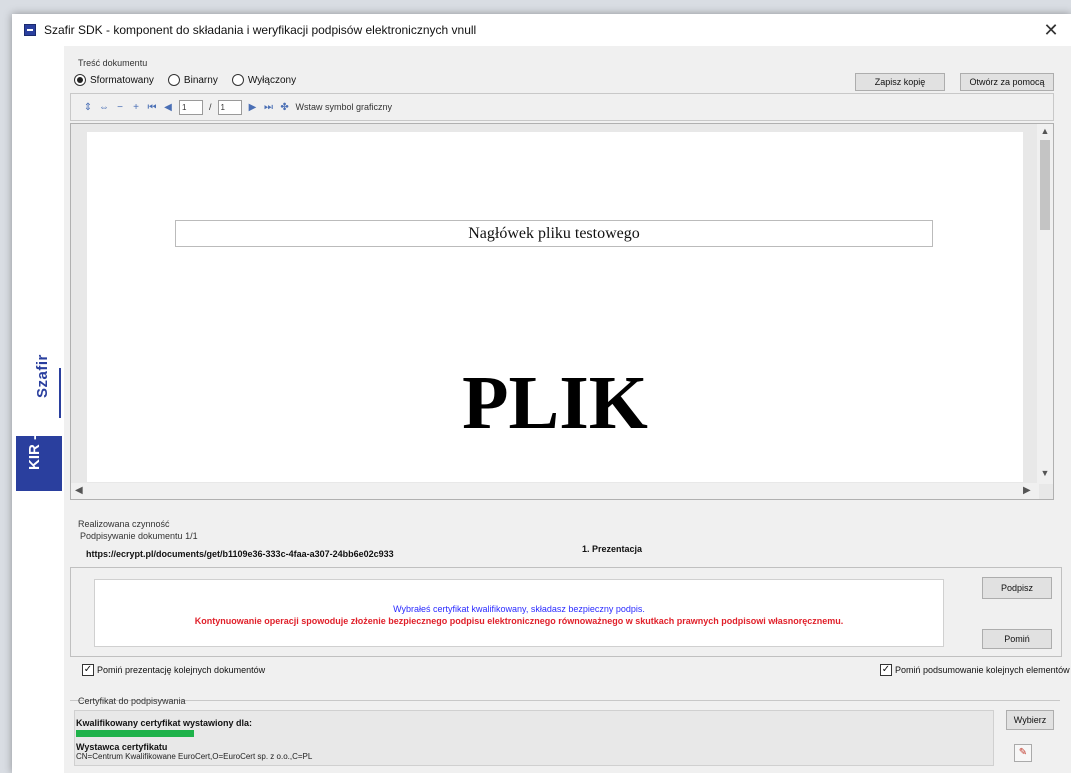  I want to click on certificate-group-label: Certyfikat do podpisywania, so click(132, 701).